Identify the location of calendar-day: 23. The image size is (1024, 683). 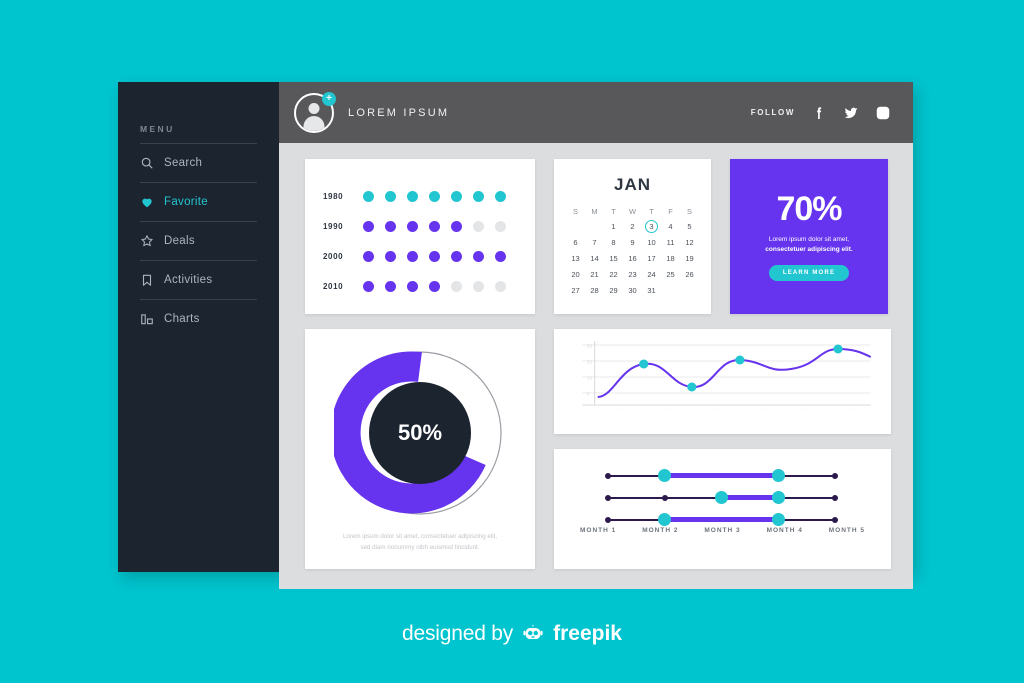
(633, 275).